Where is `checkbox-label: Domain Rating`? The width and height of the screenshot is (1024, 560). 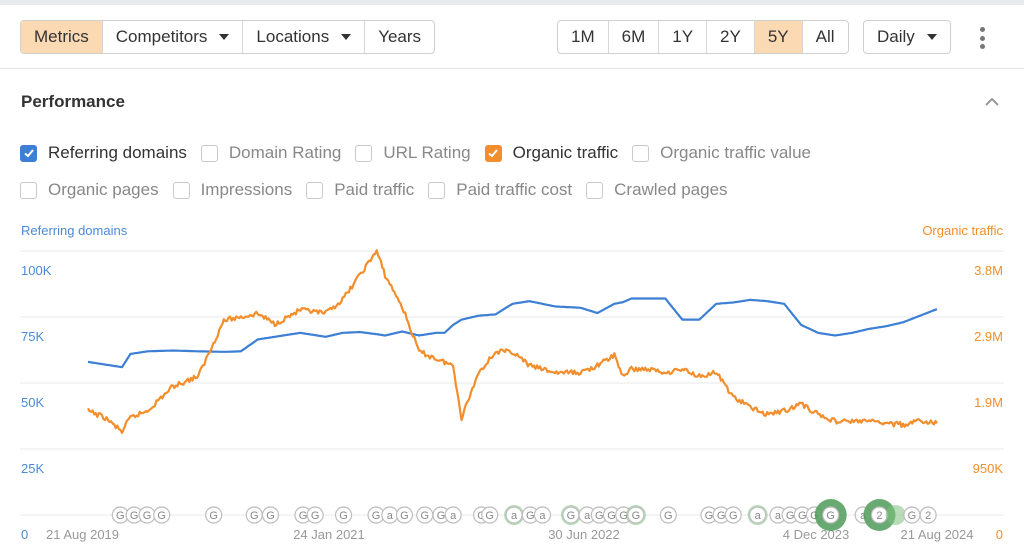 checkbox-label: Domain Rating is located at coordinates (285, 152).